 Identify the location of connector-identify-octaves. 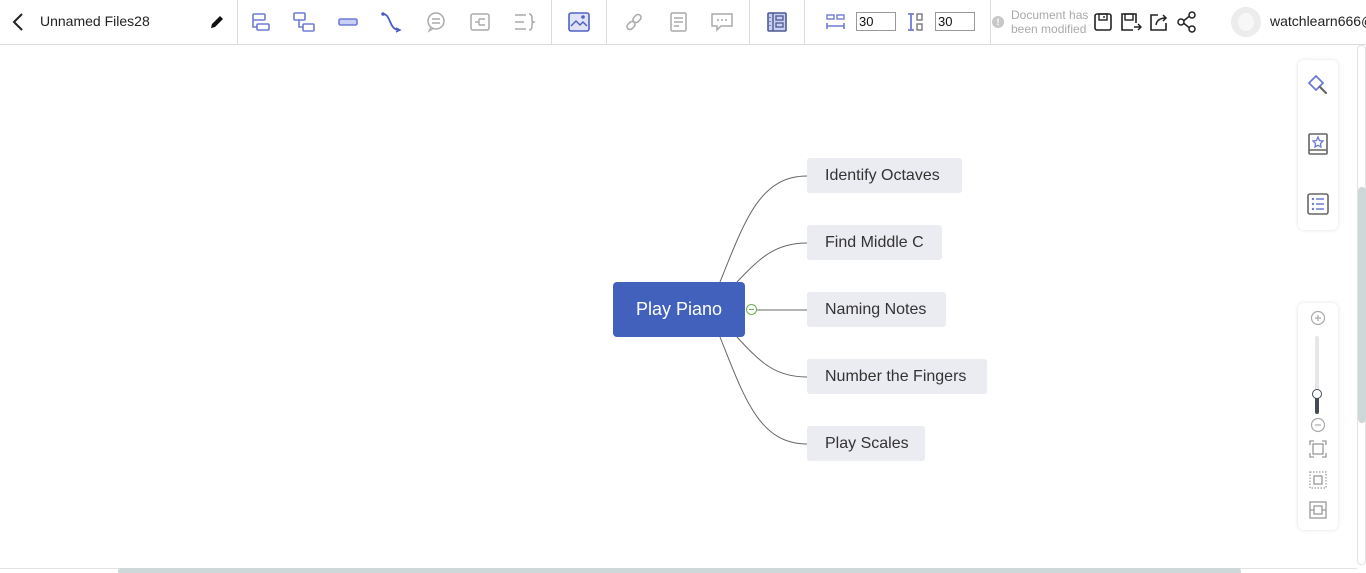
(763, 229).